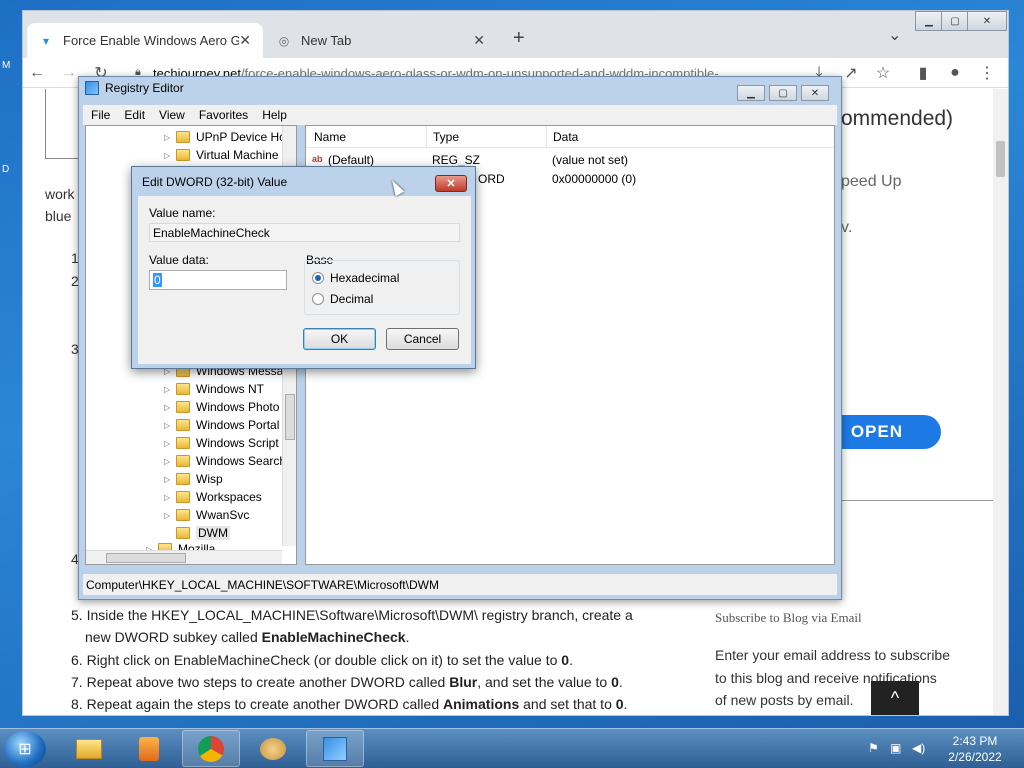 The image size is (1024, 768). Describe the element at coordinates (290, 417) in the screenshot. I see `tree-scrollbar-thumb` at that location.